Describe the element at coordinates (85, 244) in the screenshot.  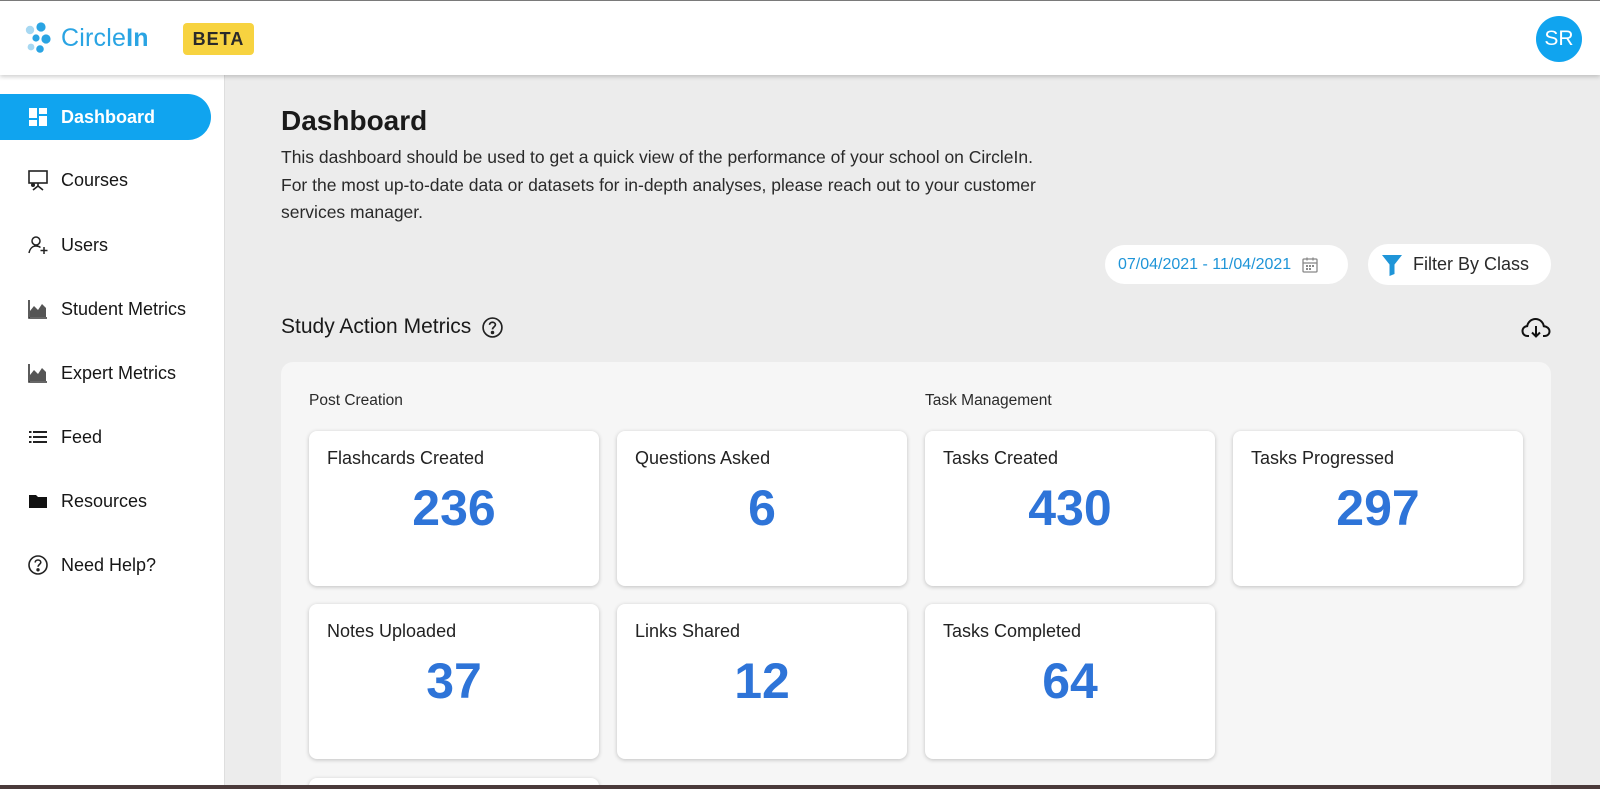
I see `sidebar-item-label: Users` at that location.